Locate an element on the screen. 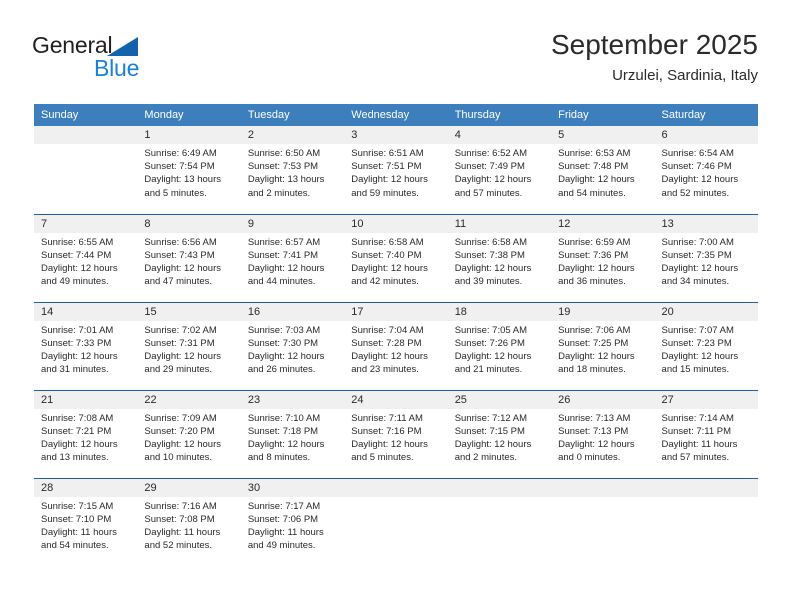  sun-times-line: and 0 minutes. is located at coordinates (589, 458).